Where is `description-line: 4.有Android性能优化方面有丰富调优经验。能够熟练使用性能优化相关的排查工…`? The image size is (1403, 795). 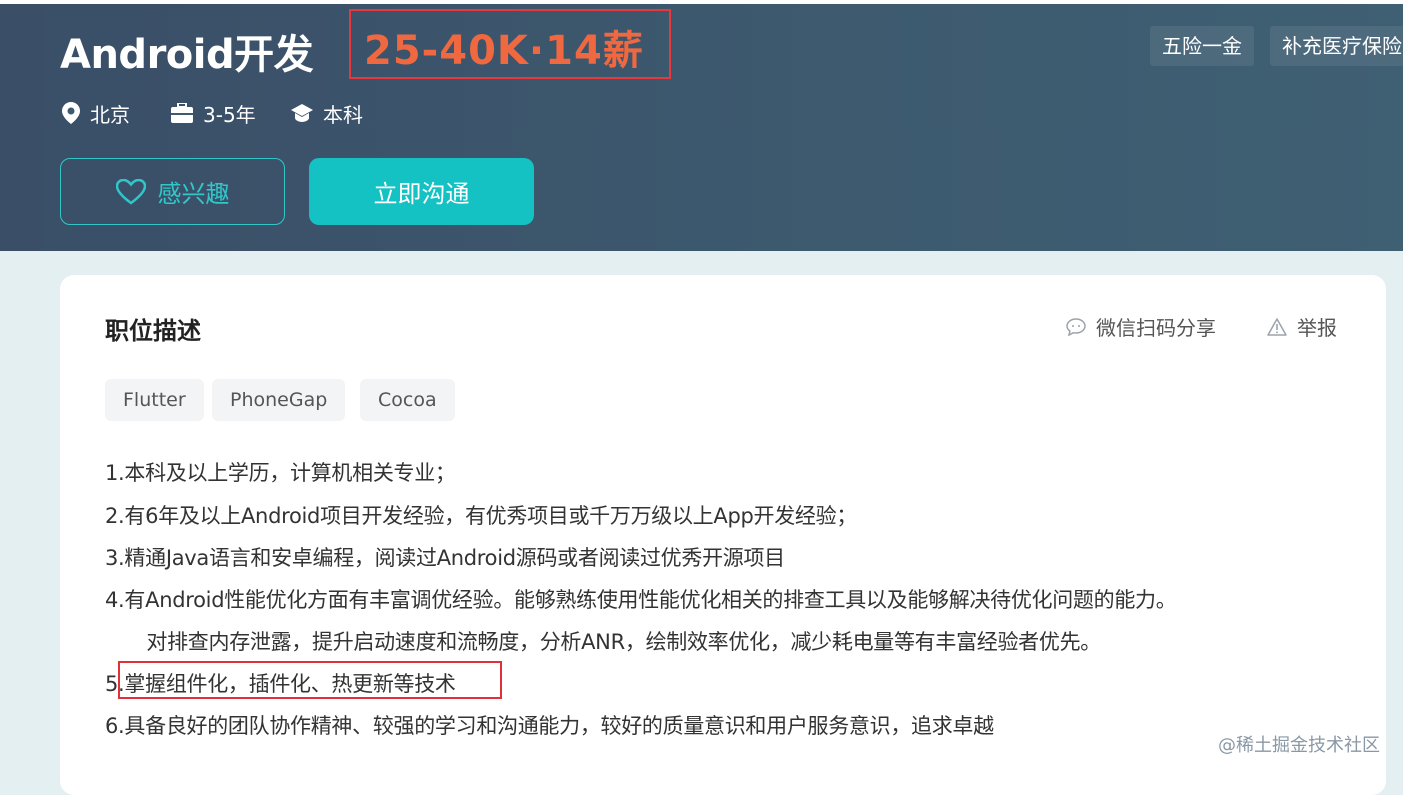
description-line: 4.有Android性能优化方面有丰富调优经验。能够熟练使用性能优化相关的排查工… is located at coordinates (641, 600).